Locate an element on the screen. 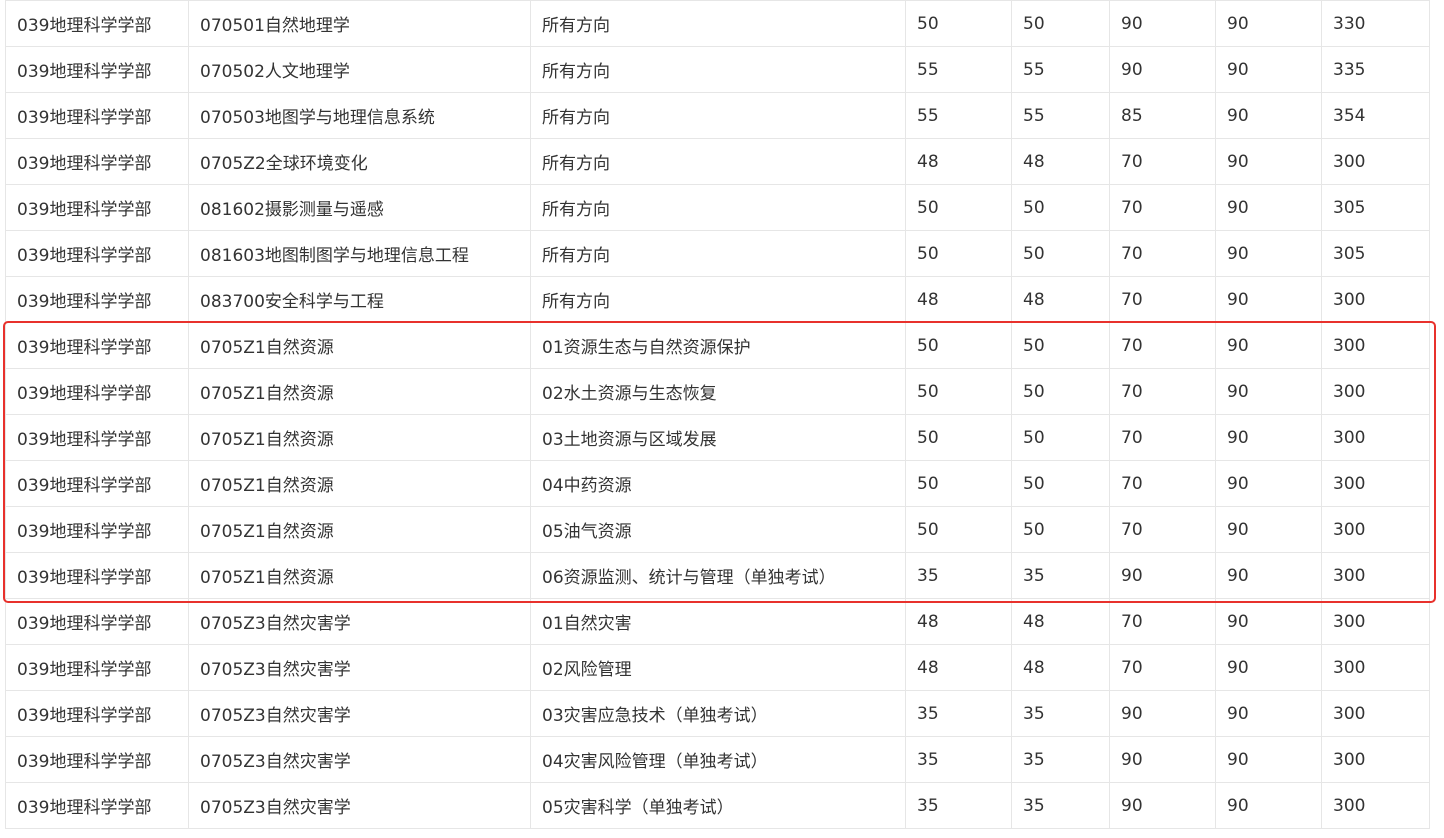  major-cell: 081603地图制图学与地理信息工程 is located at coordinates (359, 253).